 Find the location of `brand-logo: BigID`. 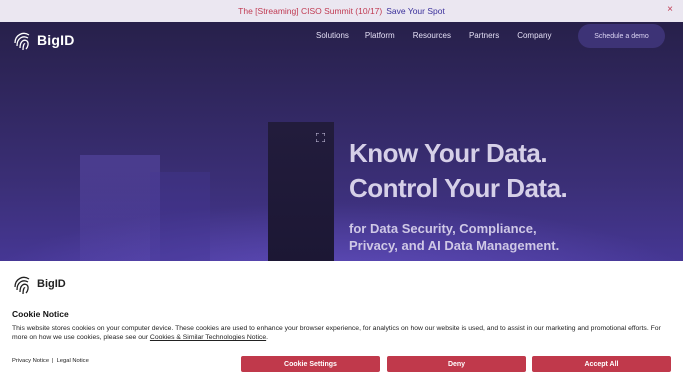

brand-logo: BigID is located at coordinates (43, 40).